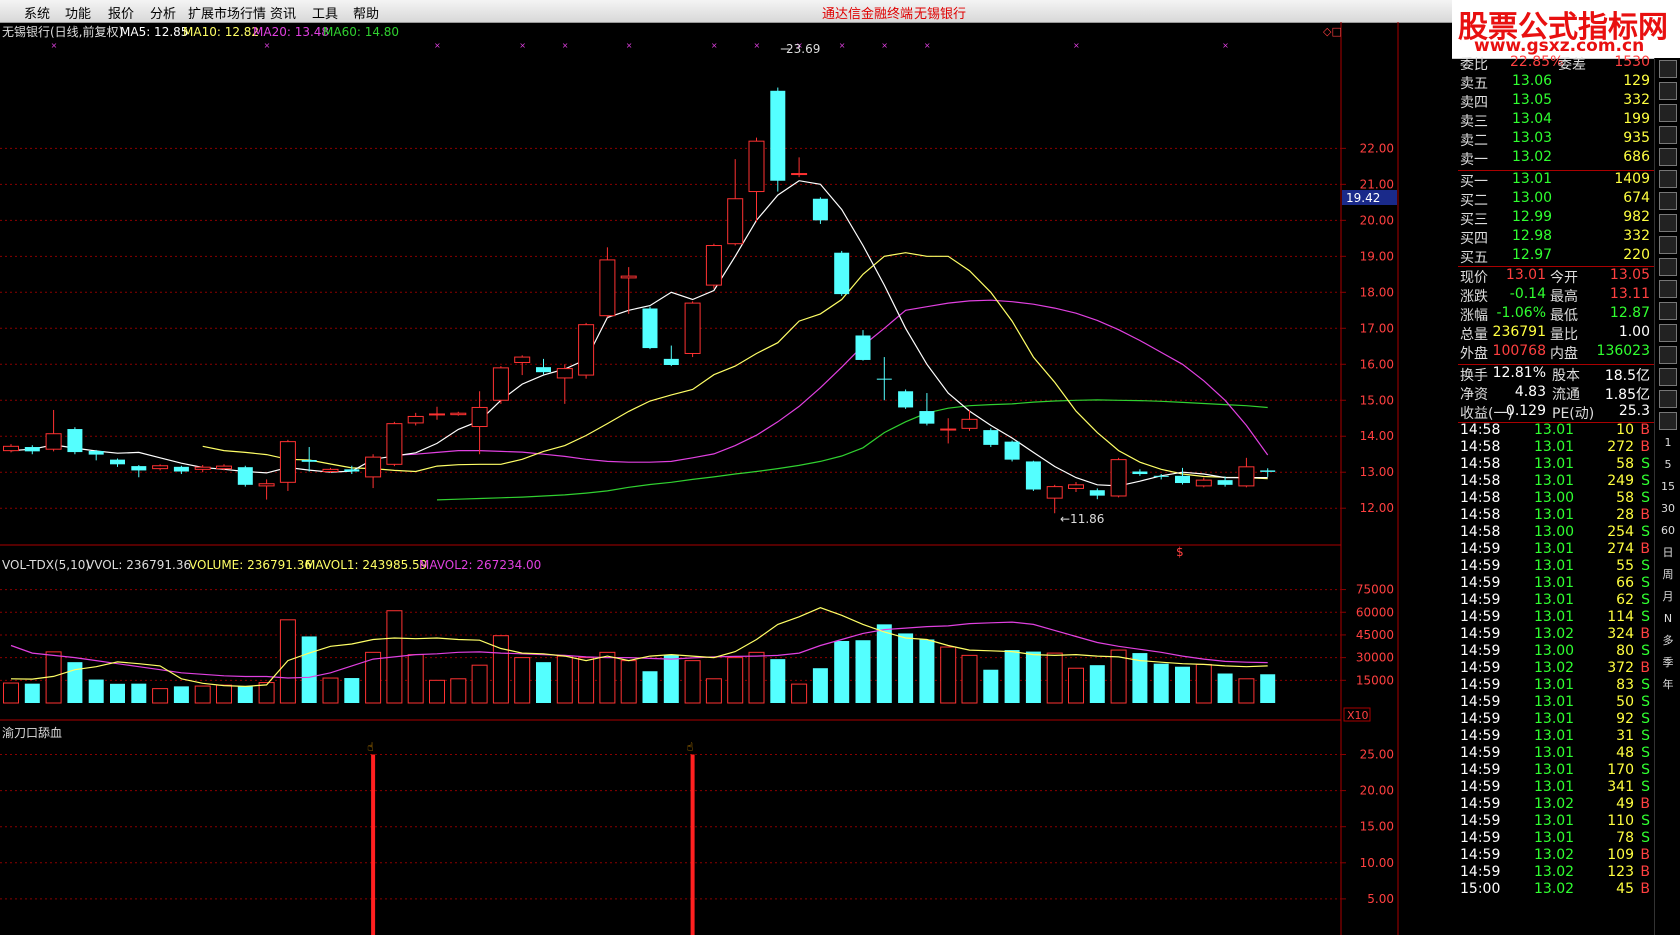 The height and width of the screenshot is (935, 1680). Describe the element at coordinates (1668, 355) in the screenshot. I see `move-icon` at that location.